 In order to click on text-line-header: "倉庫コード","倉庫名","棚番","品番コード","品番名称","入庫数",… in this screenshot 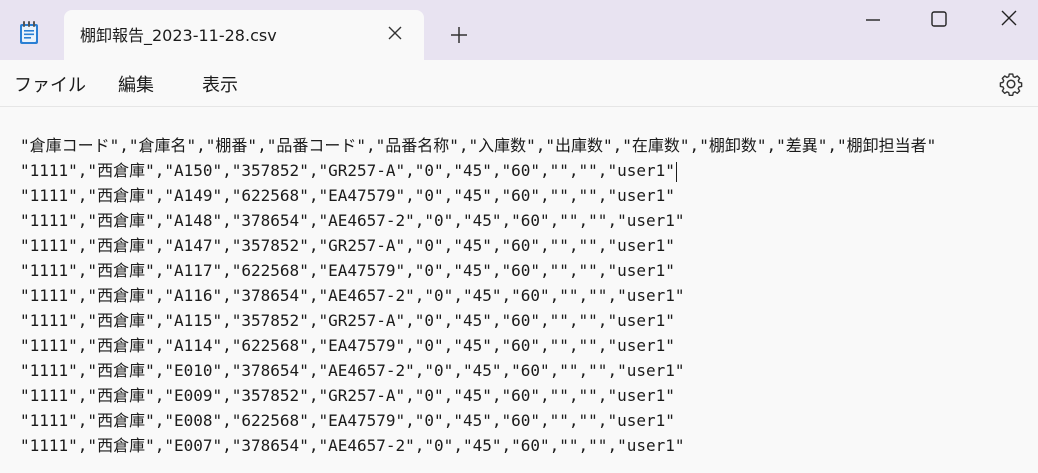, I will do `click(478, 145)`.